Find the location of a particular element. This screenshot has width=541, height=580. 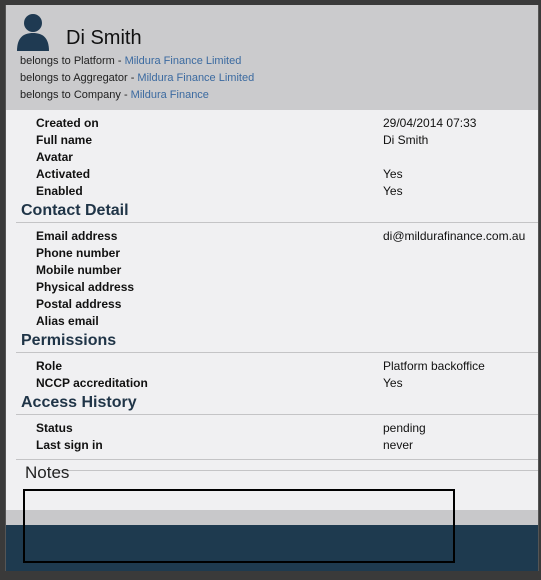

user-avatar-icon is located at coordinates (33, 32).